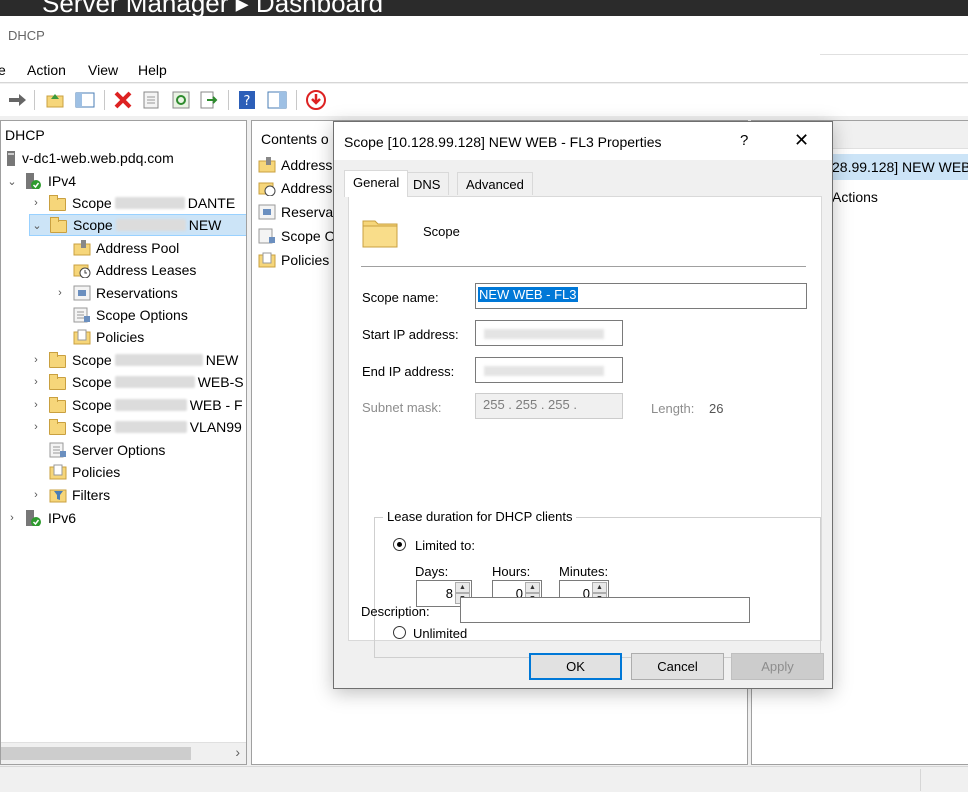  What do you see at coordinates (399, 544) in the screenshot?
I see `limited-radio` at bounding box center [399, 544].